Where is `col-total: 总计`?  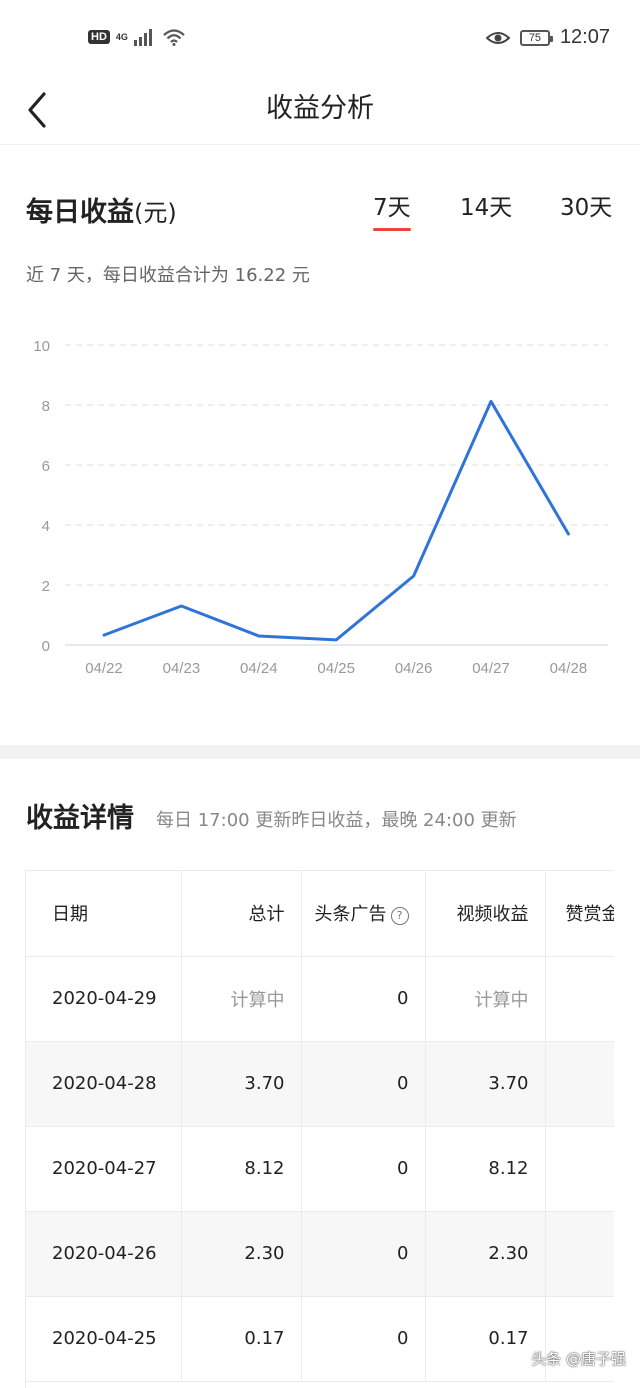
col-total: 总计 is located at coordinates (241, 914).